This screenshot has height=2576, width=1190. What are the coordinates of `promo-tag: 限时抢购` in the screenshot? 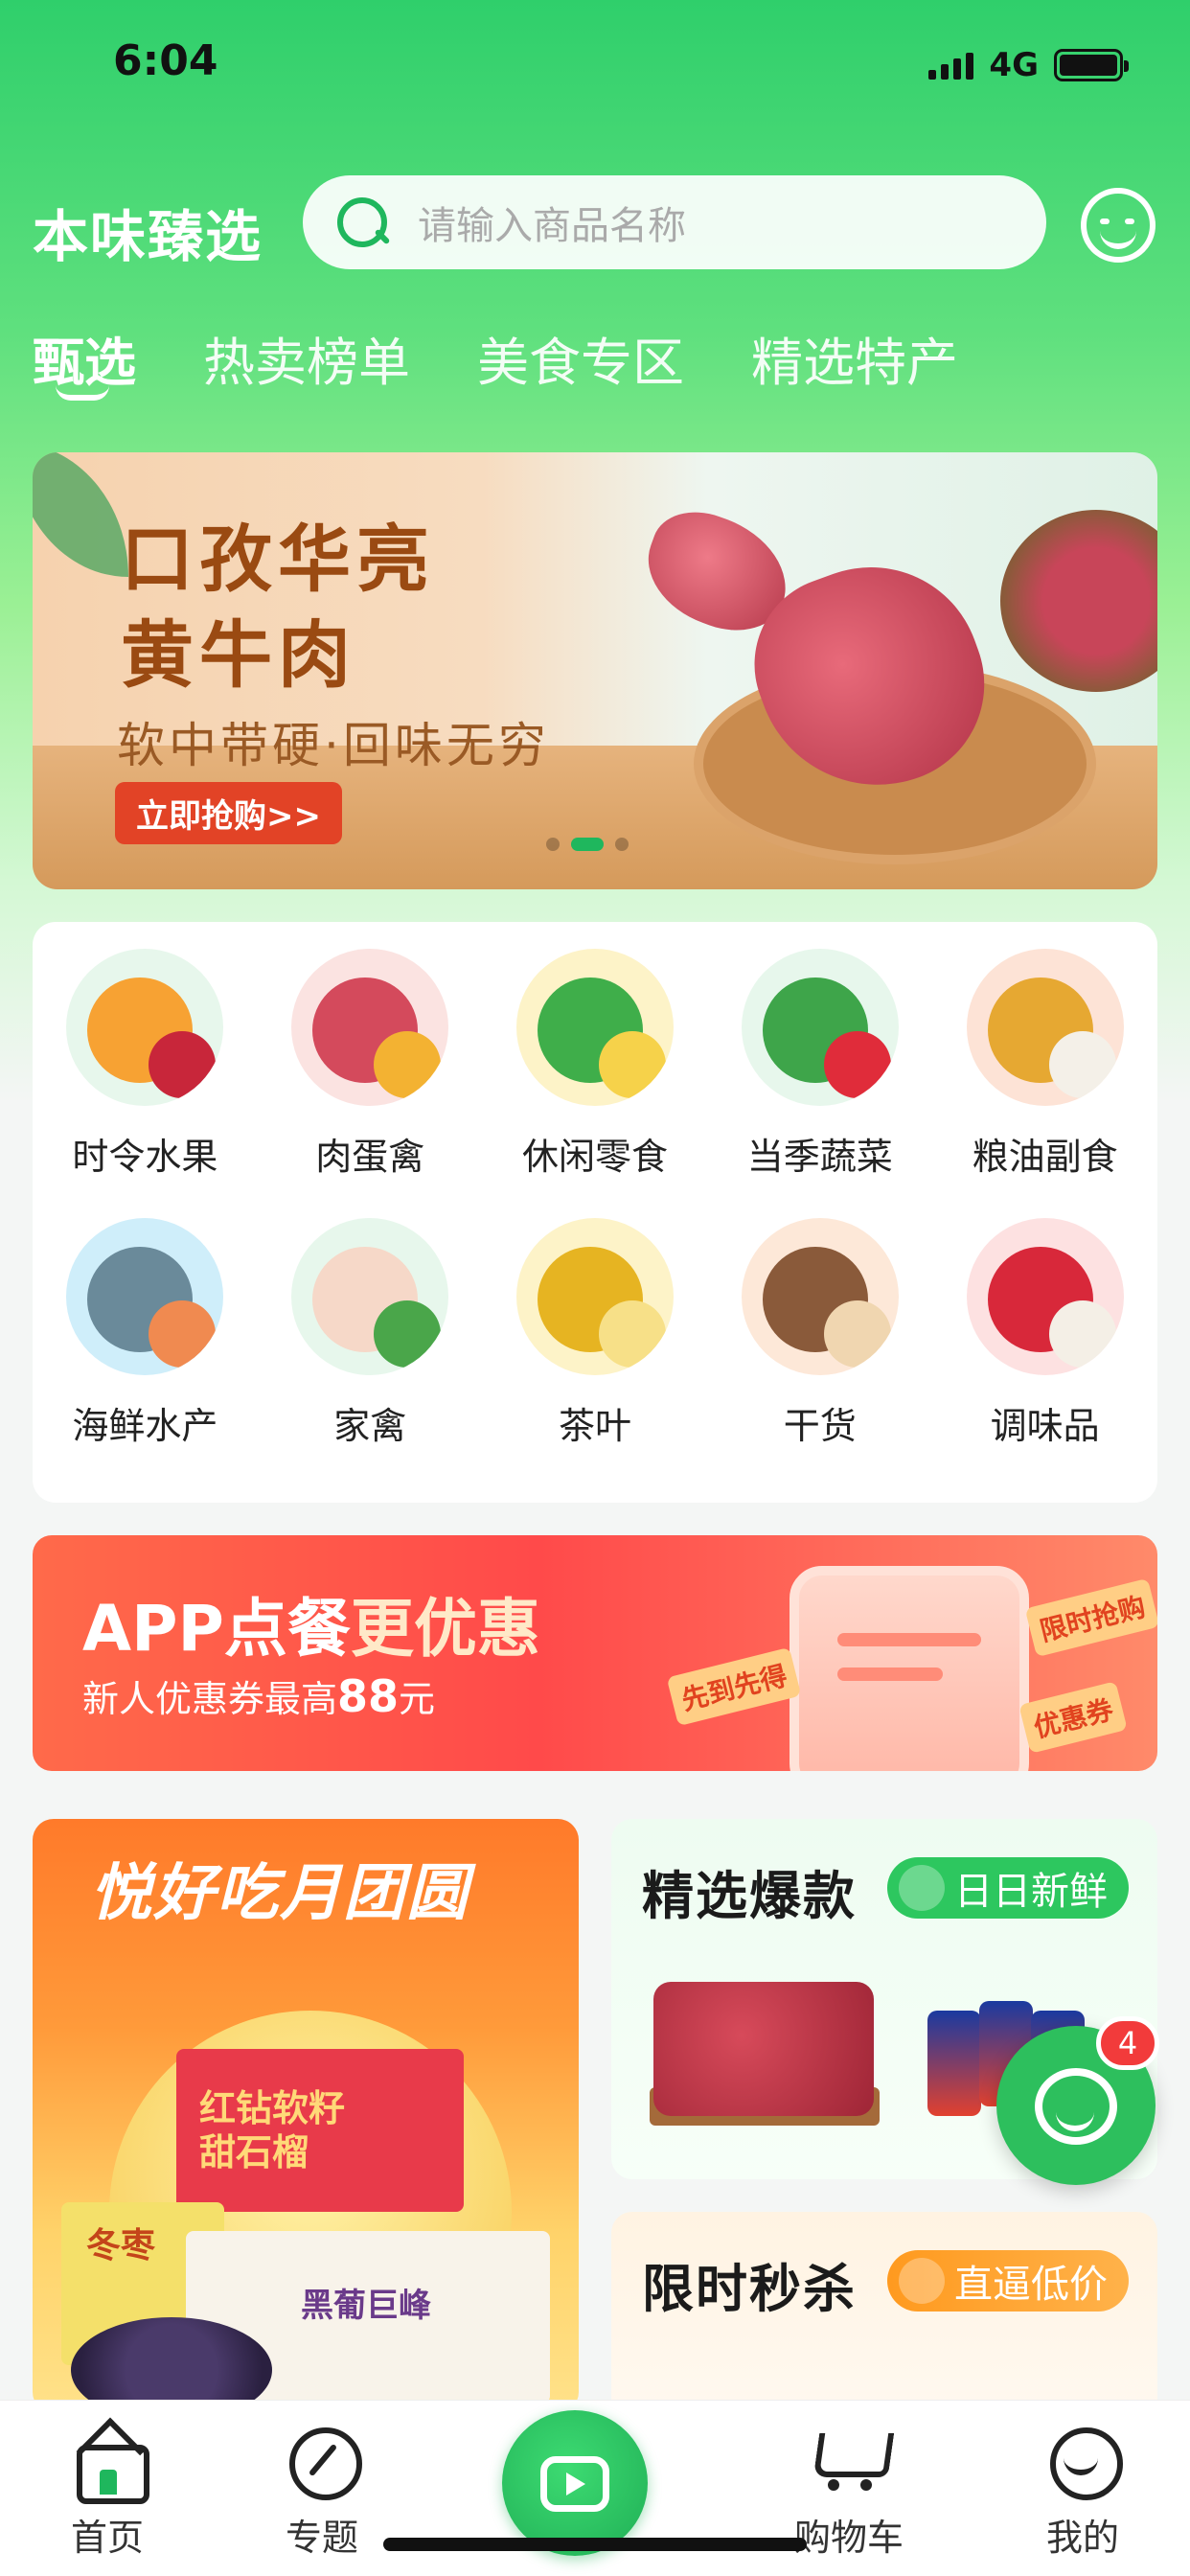 It's located at (1091, 1617).